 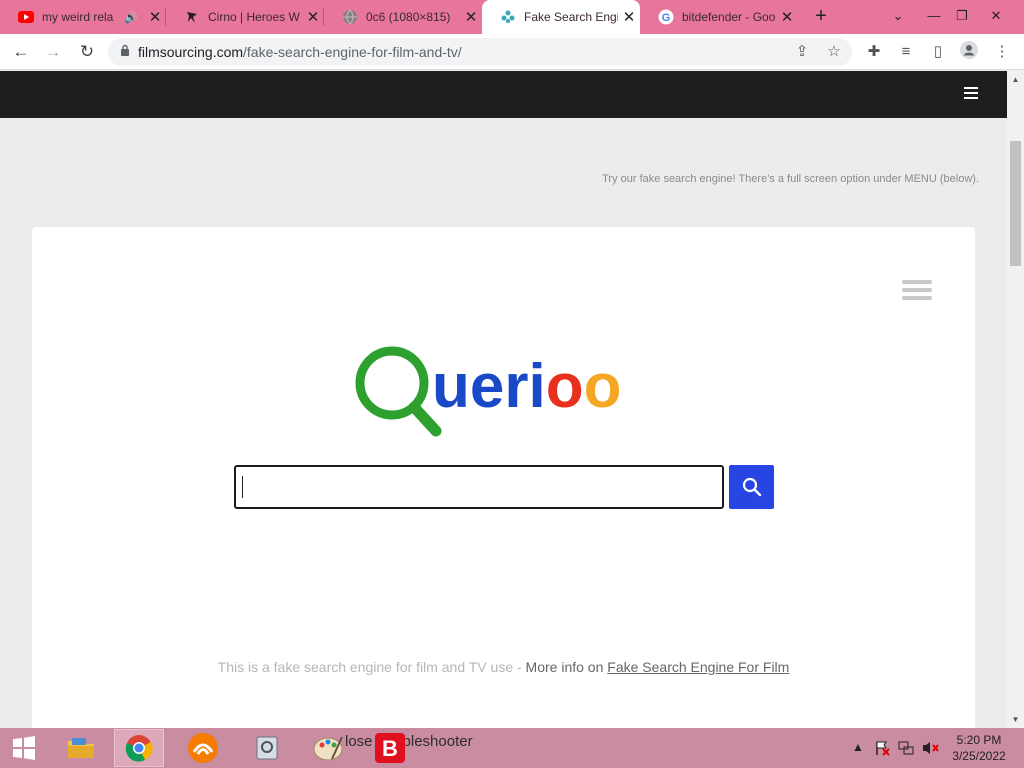 I want to click on share-icon: ⇪, so click(x=802, y=52).